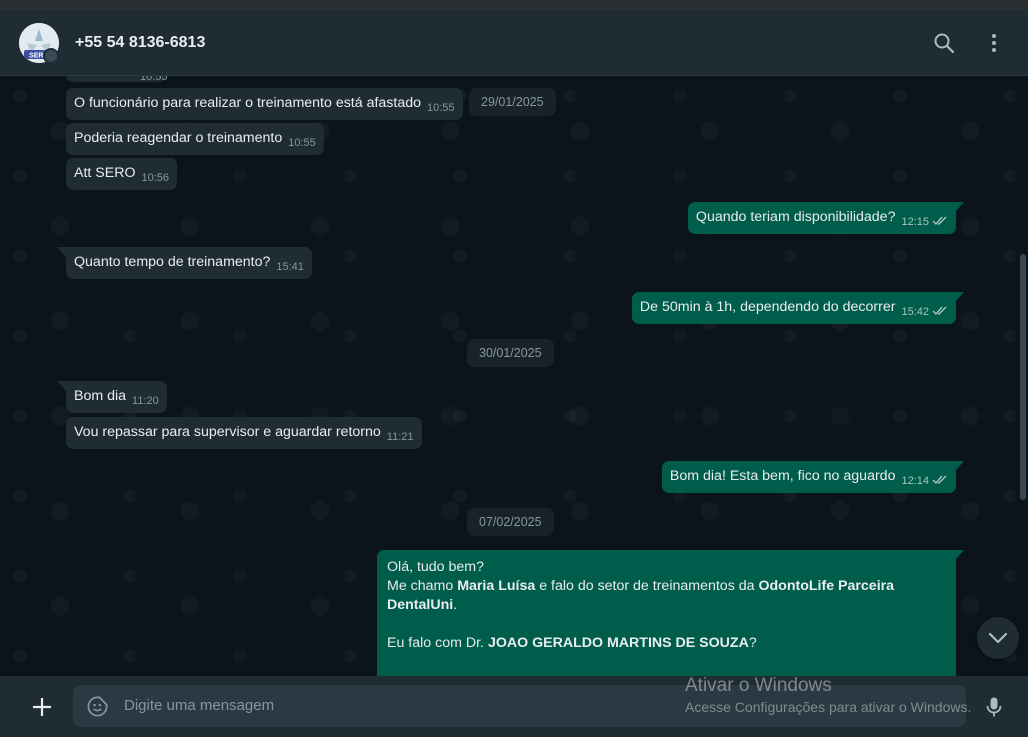 The height and width of the screenshot is (737, 1028). What do you see at coordinates (510, 353) in the screenshot?
I see `date-separator: 30/01/2025` at bounding box center [510, 353].